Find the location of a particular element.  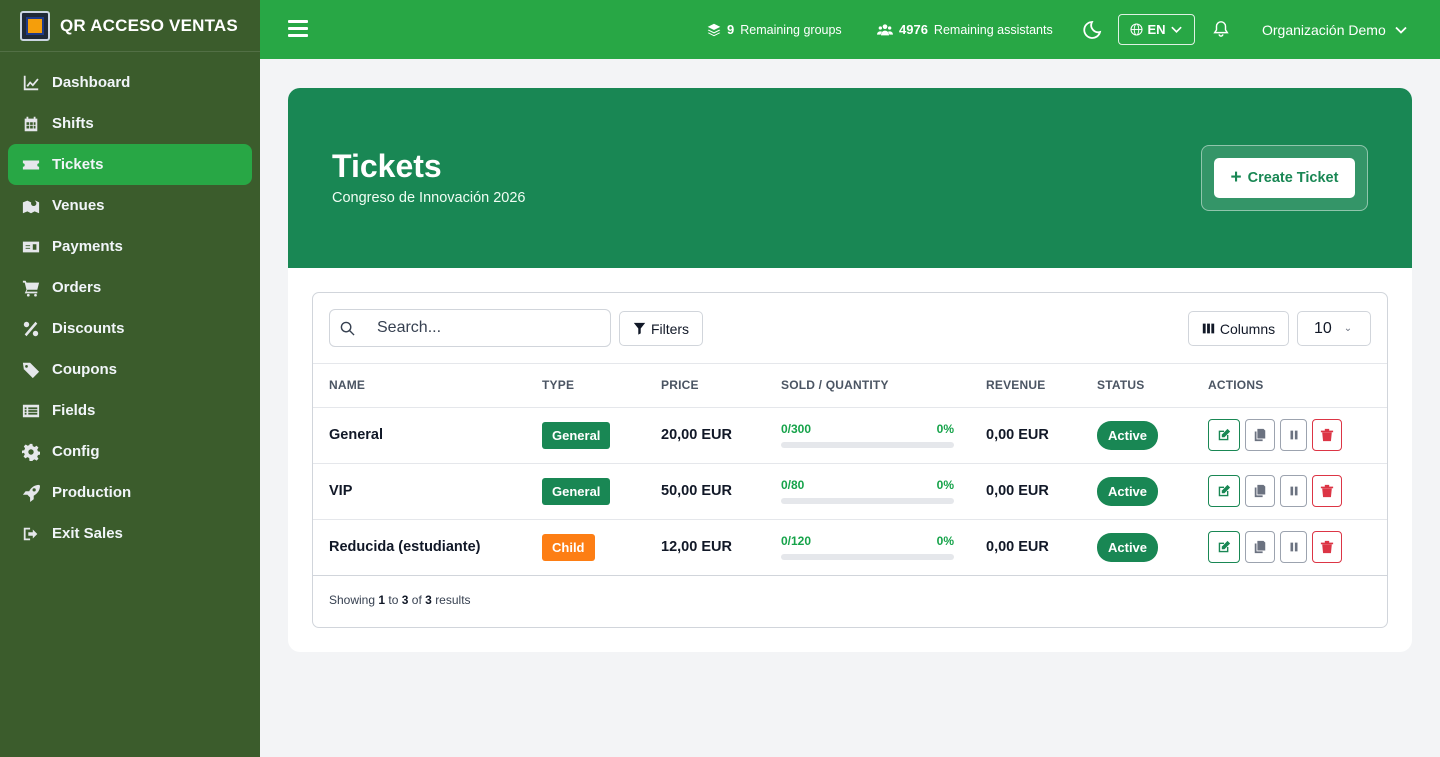

sidebar-item-discounts: Discounts is located at coordinates (130, 328).